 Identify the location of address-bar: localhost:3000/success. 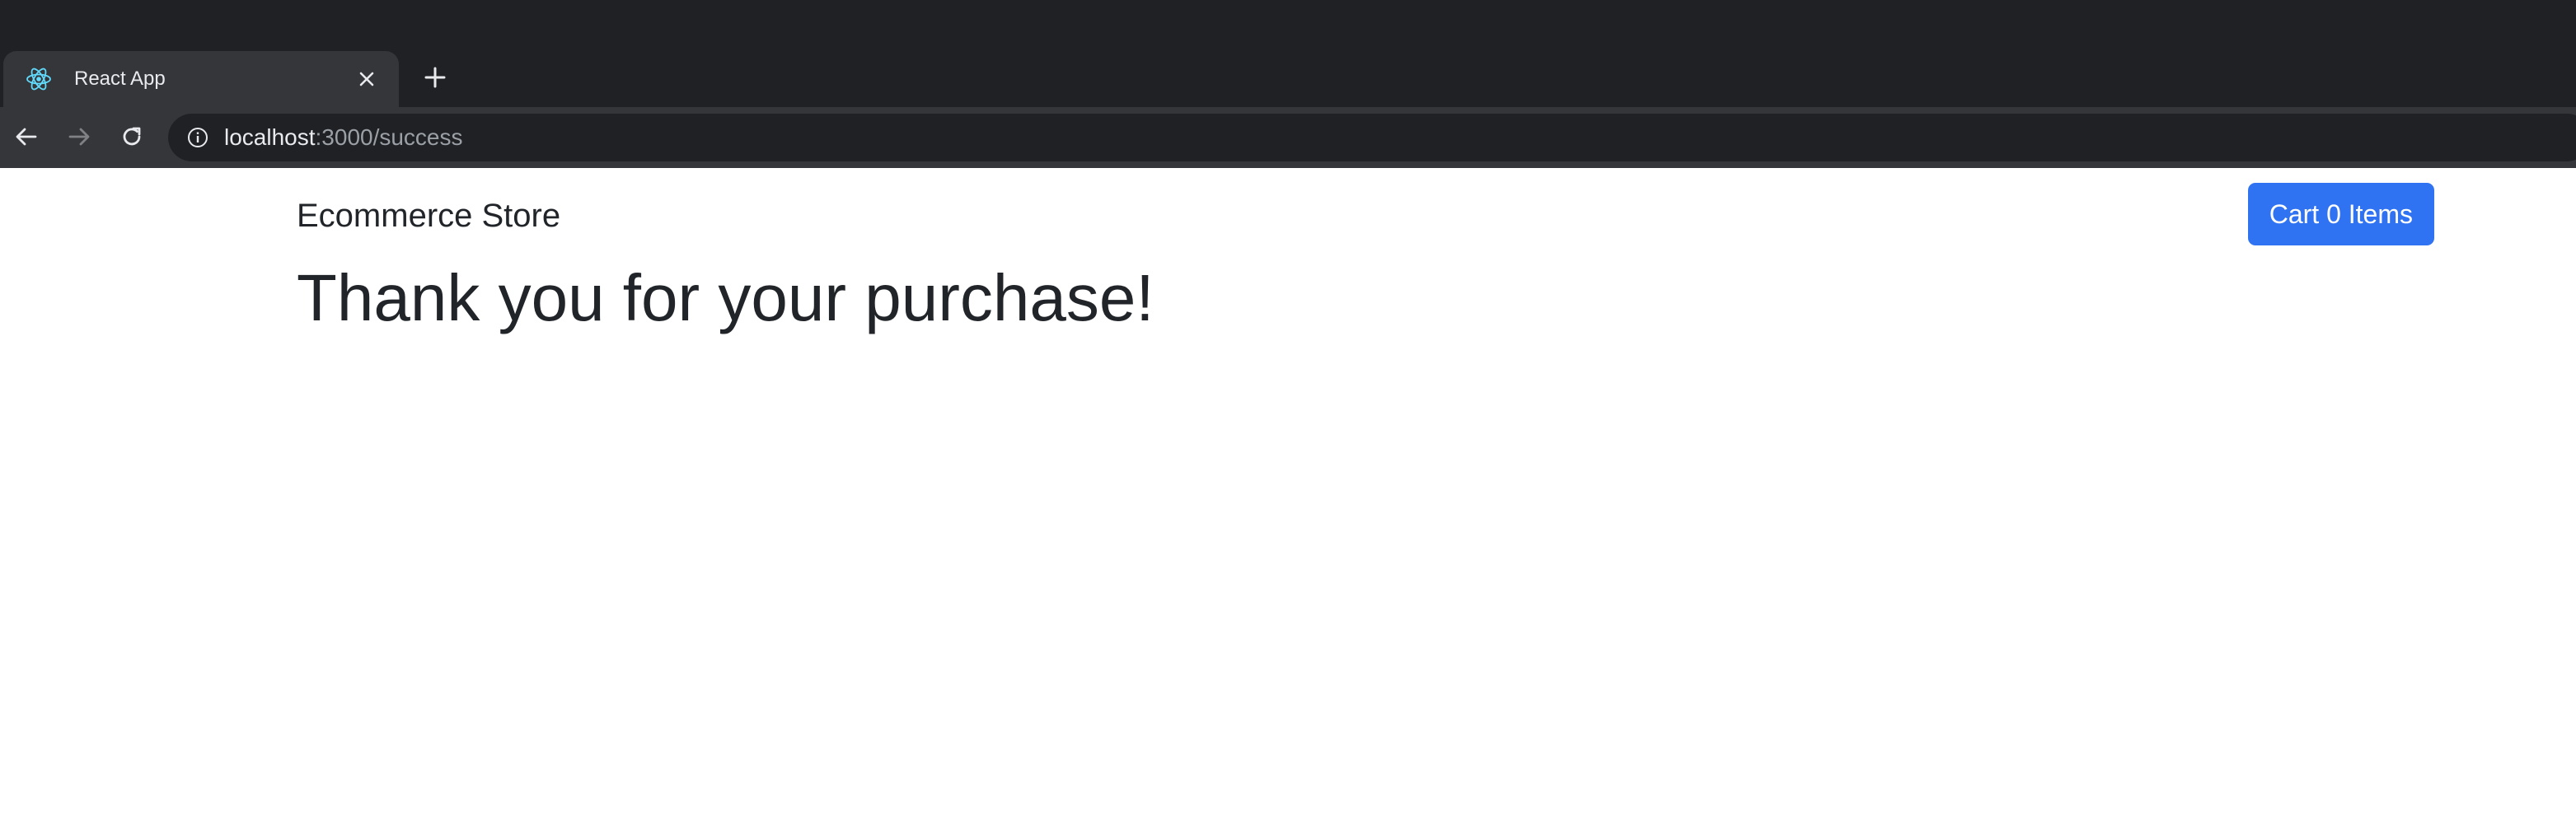
(1372, 137).